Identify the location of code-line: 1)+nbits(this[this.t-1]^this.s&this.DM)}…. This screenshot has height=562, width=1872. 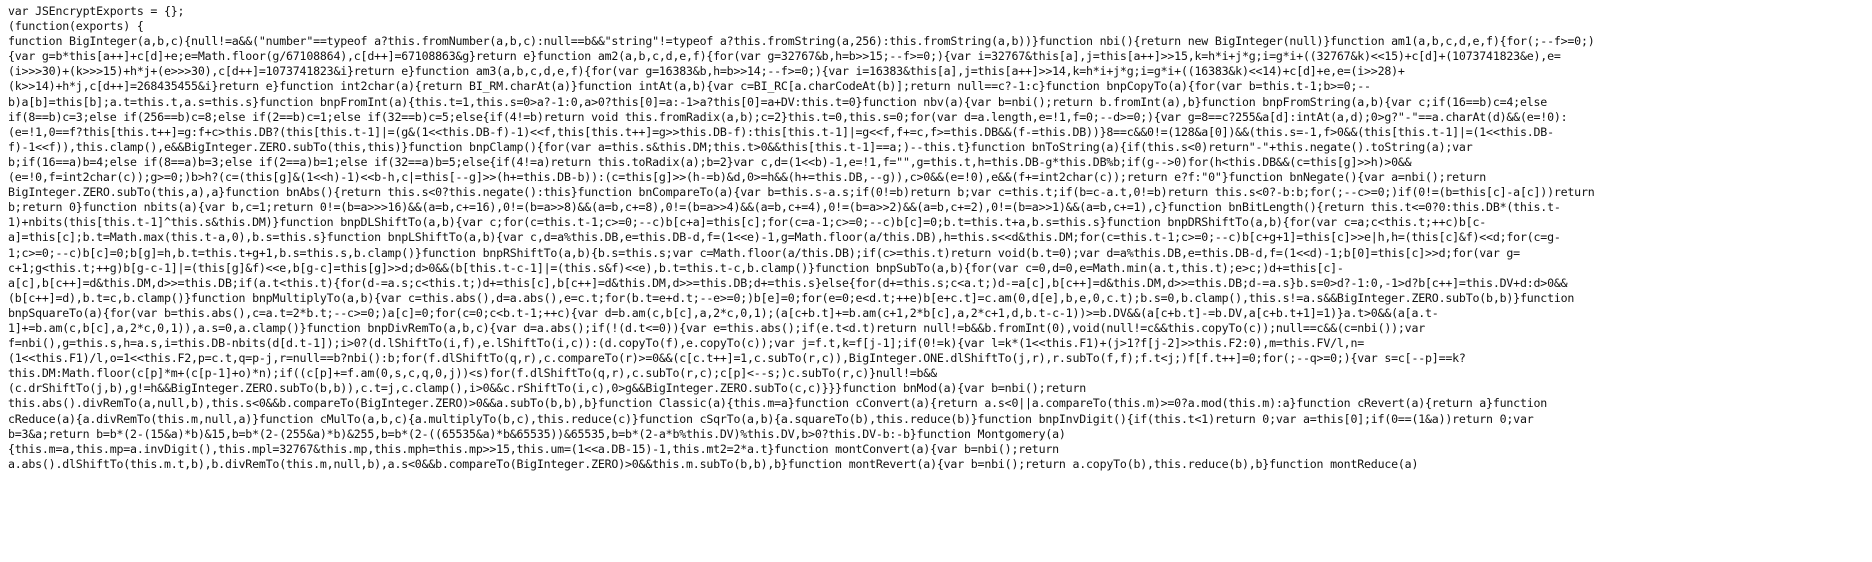
(747, 222).